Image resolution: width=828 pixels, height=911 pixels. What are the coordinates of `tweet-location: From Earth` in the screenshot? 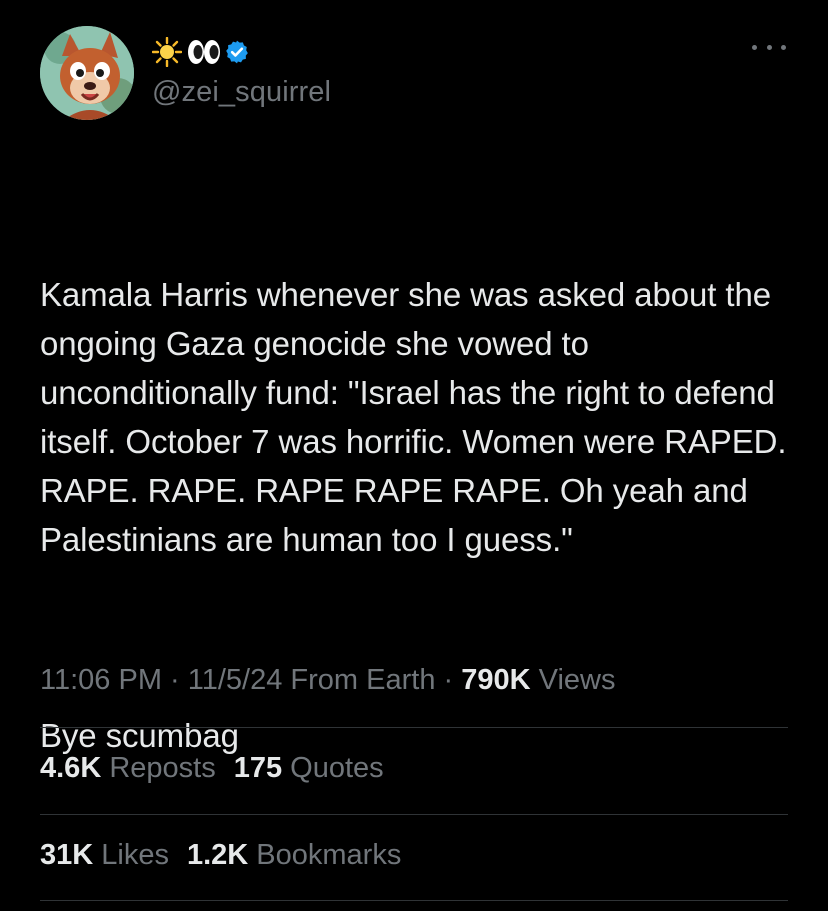 It's located at (359, 680).